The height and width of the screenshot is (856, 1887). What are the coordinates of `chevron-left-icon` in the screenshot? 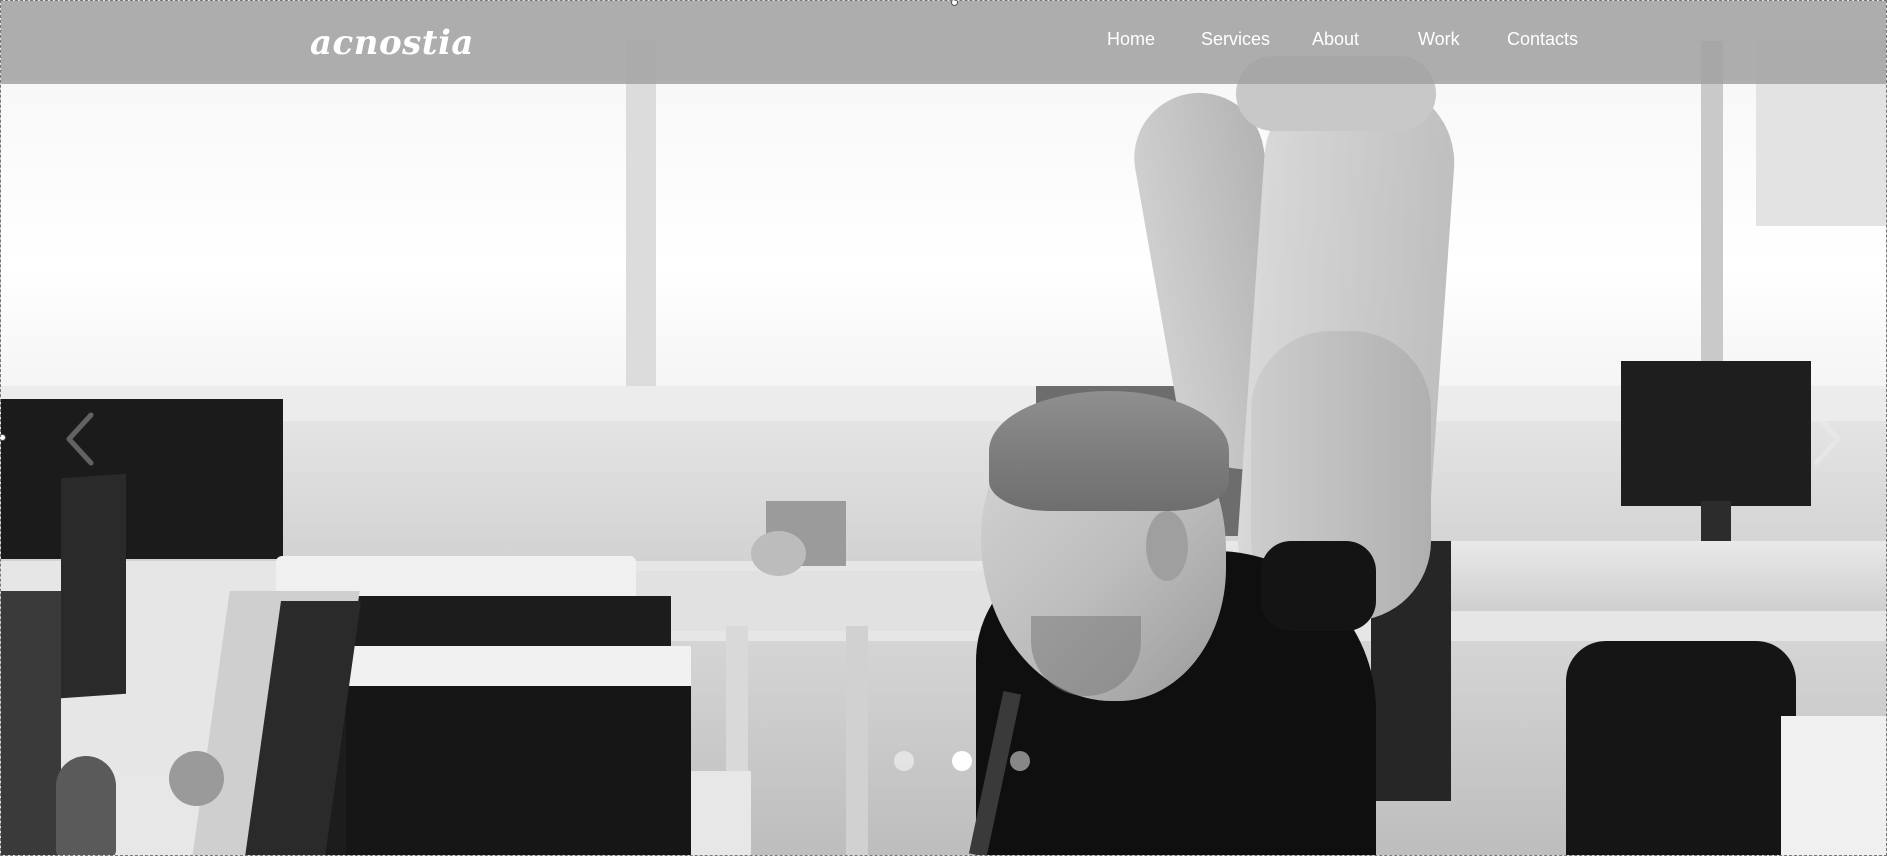 It's located at (80, 439).